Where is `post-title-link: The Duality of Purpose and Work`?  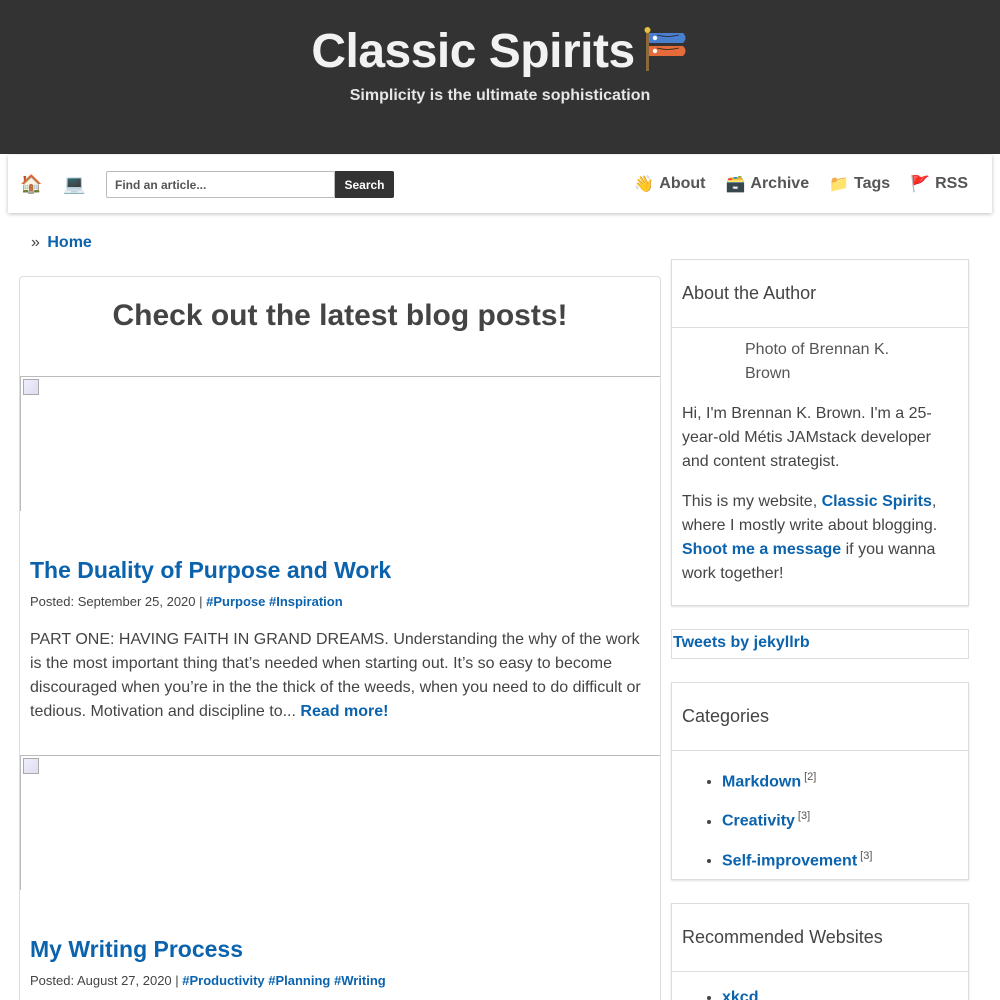 post-title-link: The Duality of Purpose and Work is located at coordinates (210, 570).